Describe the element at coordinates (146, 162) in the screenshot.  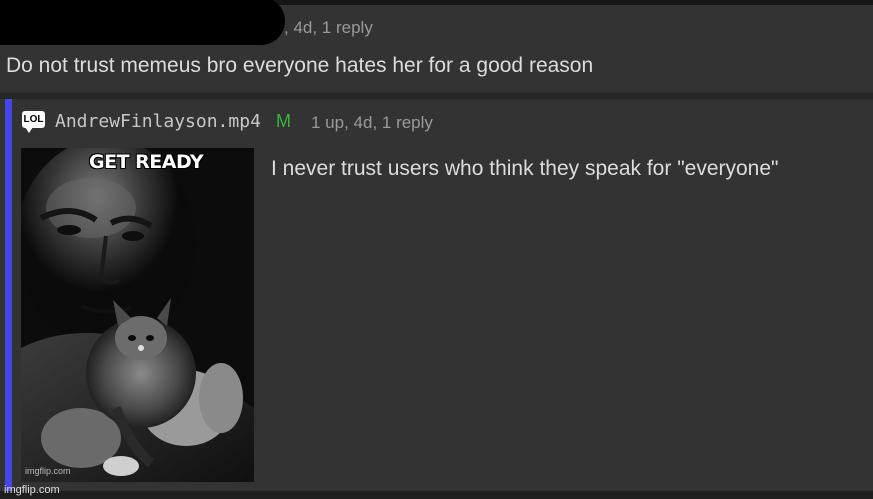
I see `meme-caption: GET READY` at that location.